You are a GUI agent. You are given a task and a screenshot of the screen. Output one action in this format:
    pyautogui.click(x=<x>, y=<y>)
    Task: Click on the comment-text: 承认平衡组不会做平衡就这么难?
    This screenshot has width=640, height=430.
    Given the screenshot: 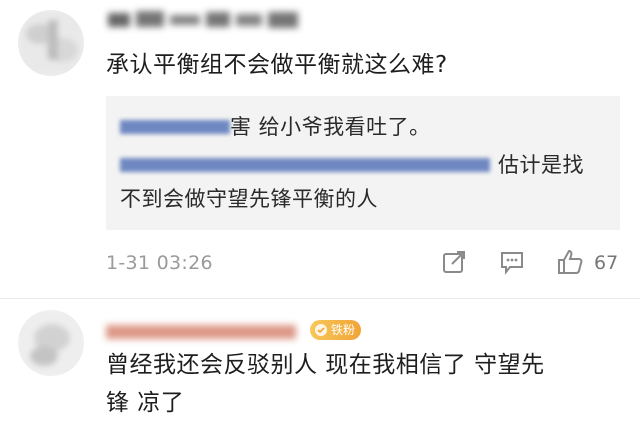 What is the action you would take?
    pyautogui.click(x=277, y=65)
    